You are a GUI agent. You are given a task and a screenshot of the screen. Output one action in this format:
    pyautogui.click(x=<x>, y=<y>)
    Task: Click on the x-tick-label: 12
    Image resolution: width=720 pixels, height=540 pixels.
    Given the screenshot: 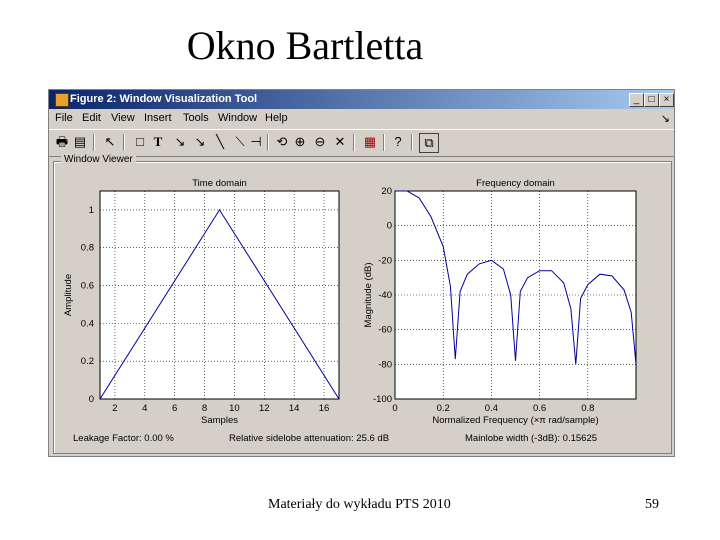 What is the action you would take?
    pyautogui.click(x=264, y=408)
    